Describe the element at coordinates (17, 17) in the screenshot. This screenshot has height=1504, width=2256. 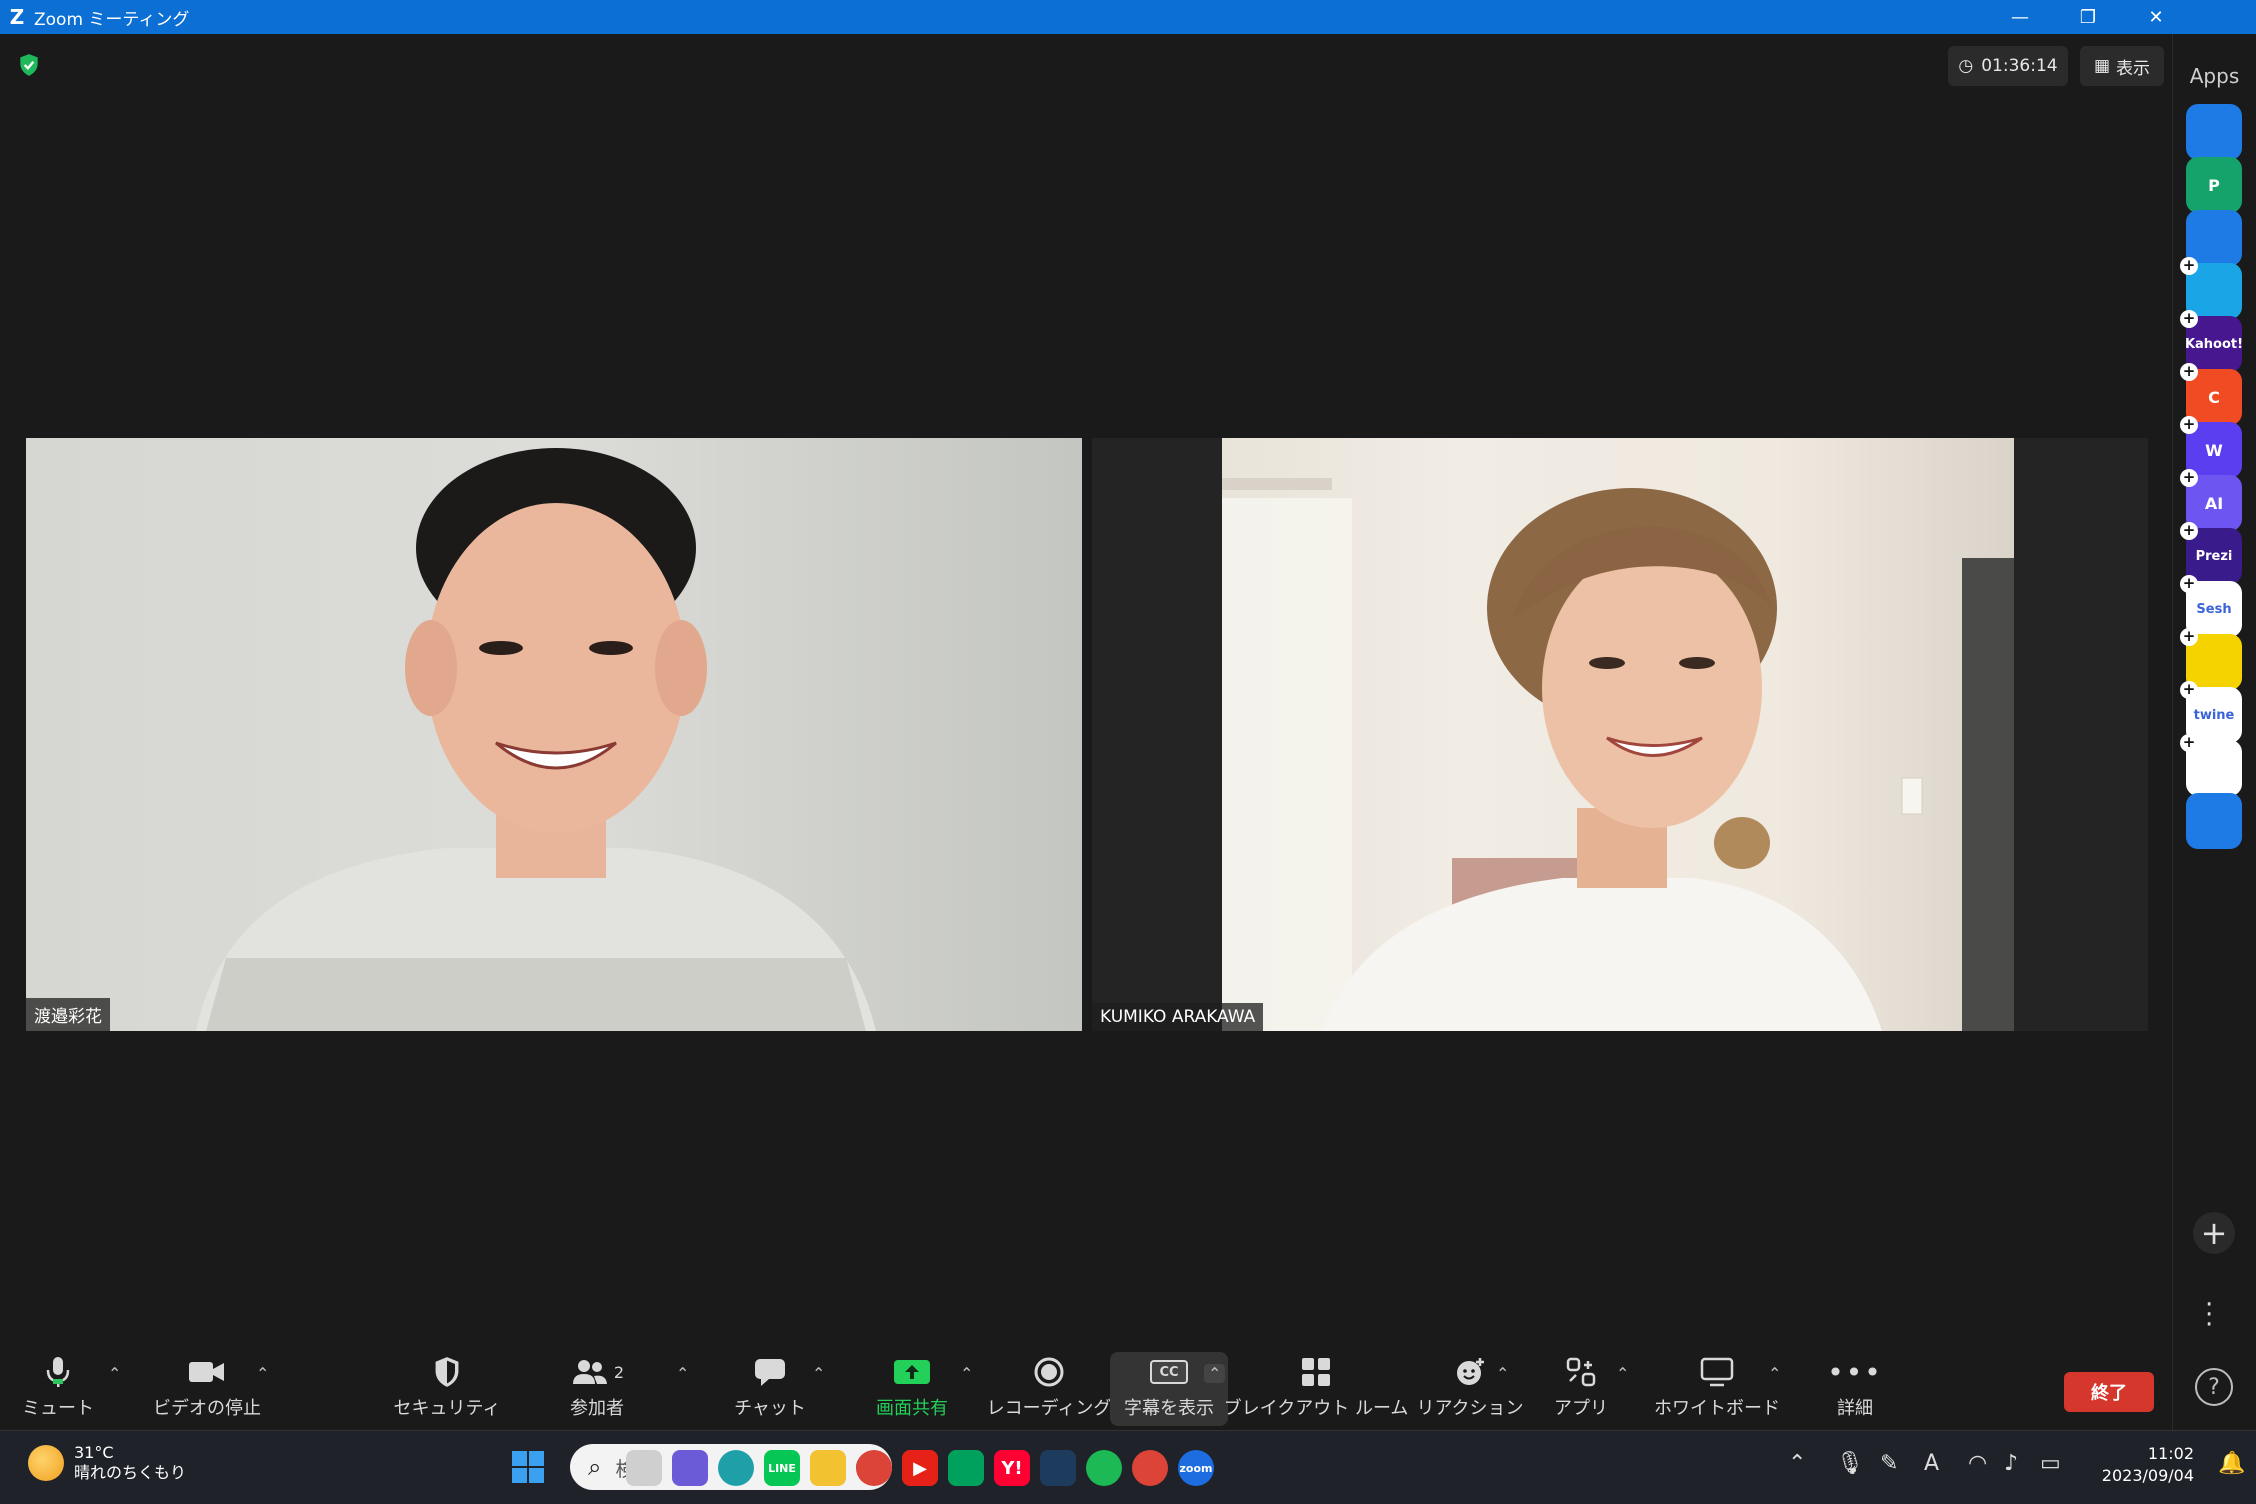
I see `zoom-logo-icon: Z` at that location.